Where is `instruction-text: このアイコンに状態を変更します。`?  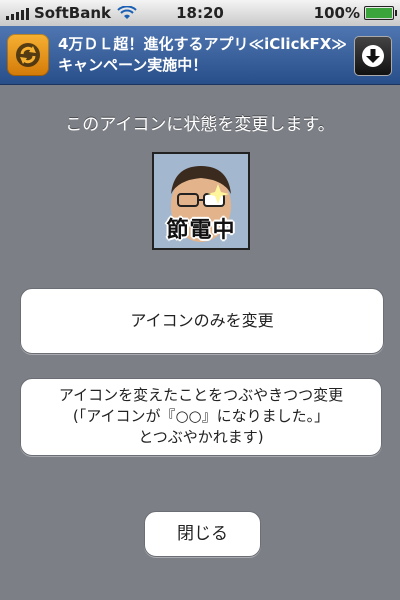 instruction-text: このアイコンに状態を変更します。 is located at coordinates (200, 125).